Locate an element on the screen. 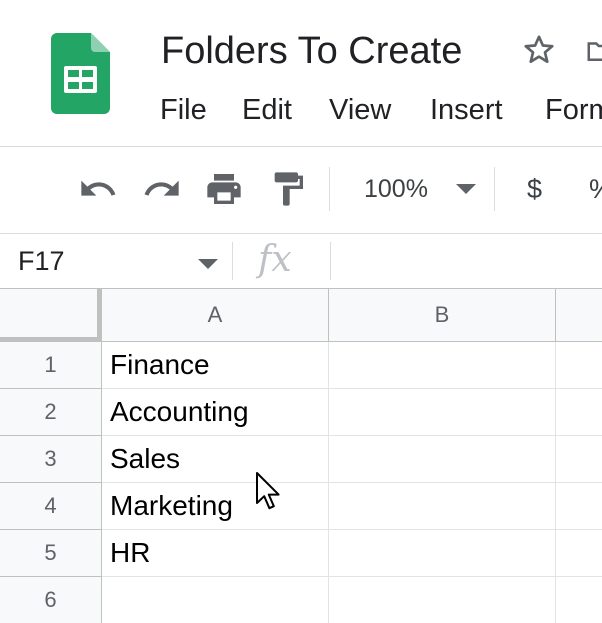 The width and height of the screenshot is (602, 623). column-header-a: A is located at coordinates (215, 315).